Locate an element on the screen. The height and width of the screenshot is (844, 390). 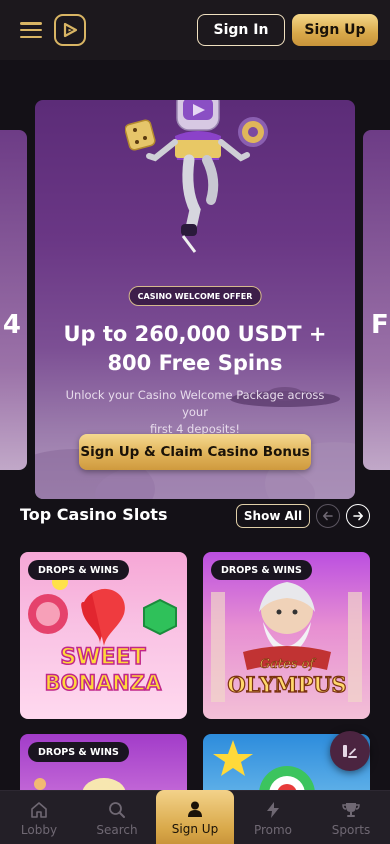
play-logo-icon is located at coordinates (70, 30).